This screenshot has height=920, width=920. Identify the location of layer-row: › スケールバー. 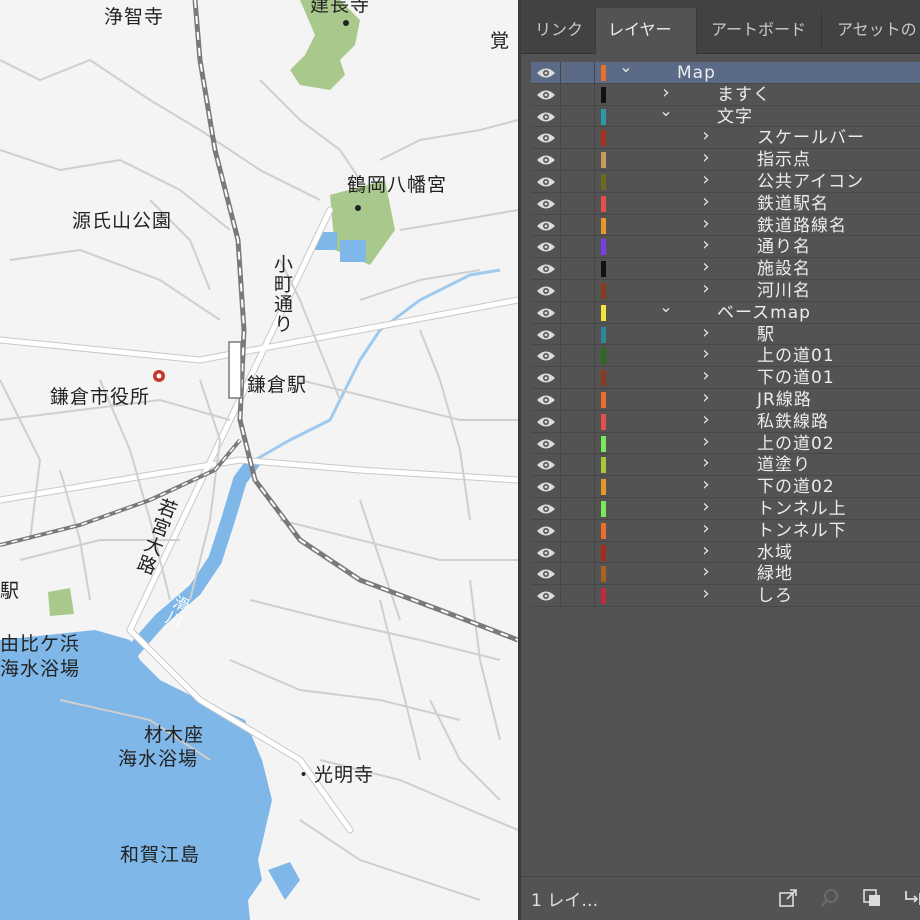
(725, 137).